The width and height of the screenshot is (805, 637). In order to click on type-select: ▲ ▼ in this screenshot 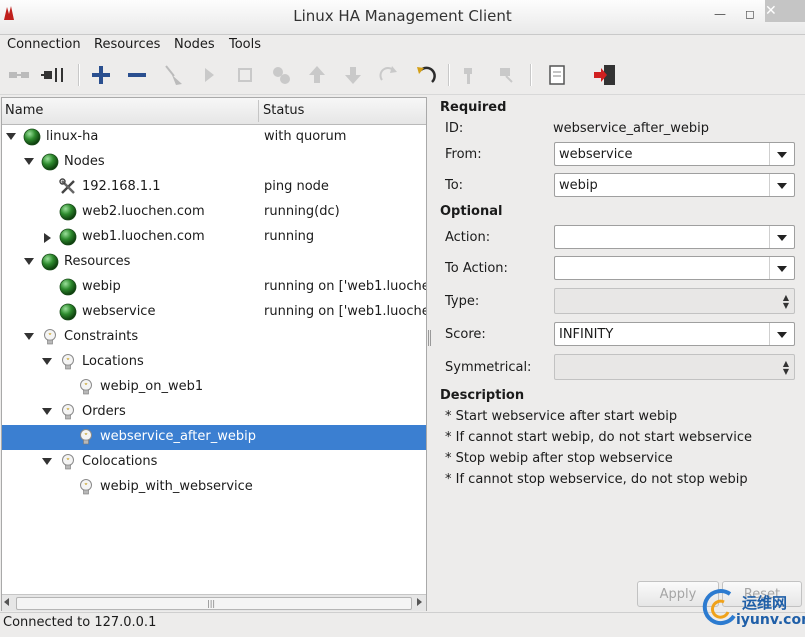, I will do `click(674, 301)`.